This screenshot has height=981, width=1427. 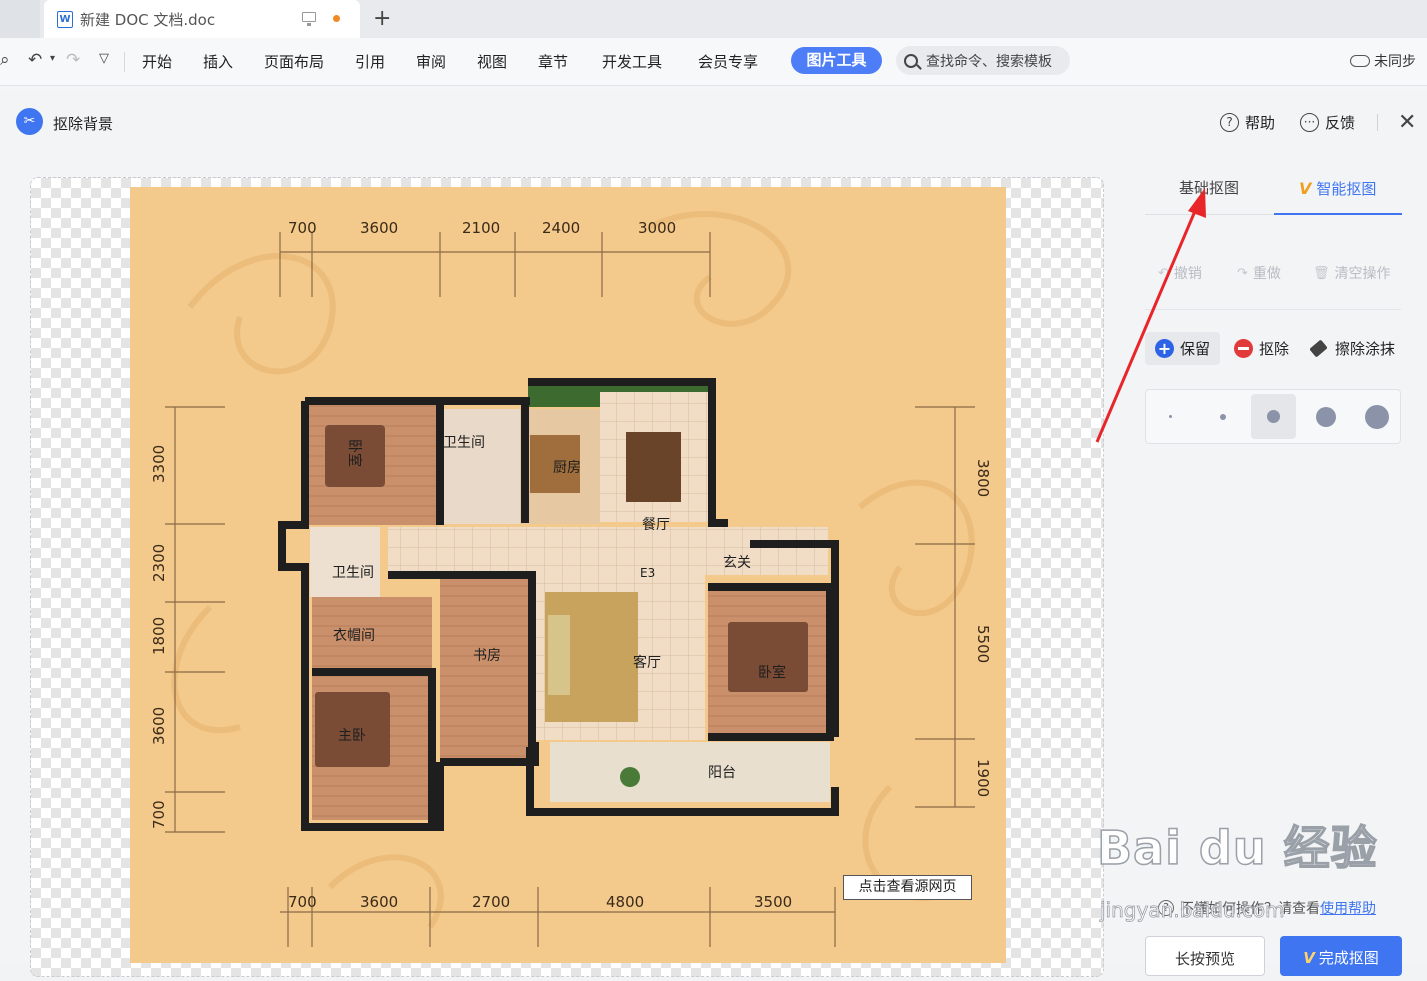 What do you see at coordinates (1377, 122) in the screenshot?
I see `header-separator` at bounding box center [1377, 122].